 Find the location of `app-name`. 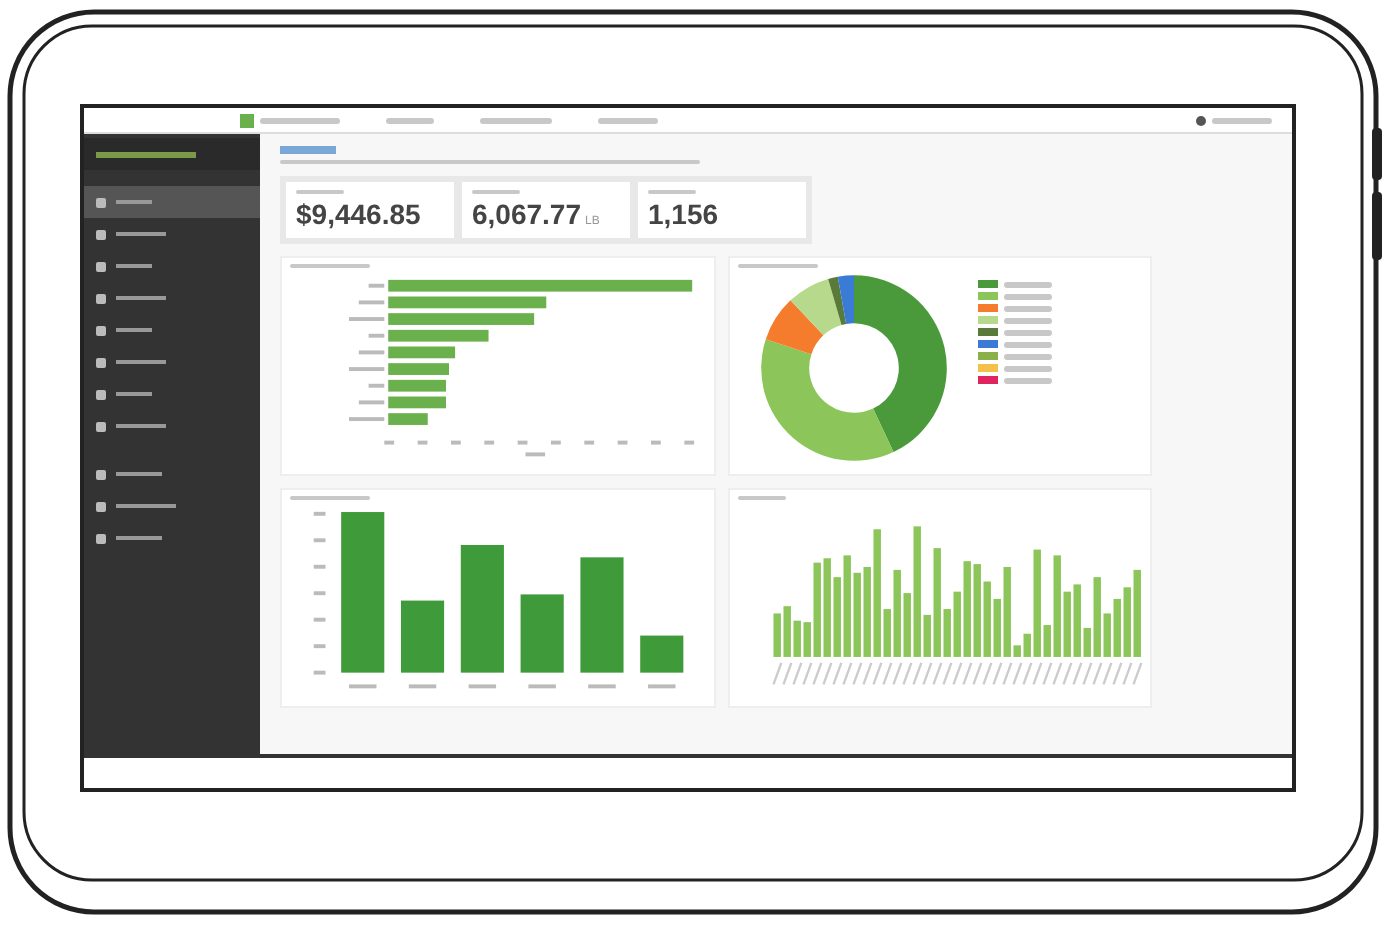

app-name is located at coordinates (300, 120).